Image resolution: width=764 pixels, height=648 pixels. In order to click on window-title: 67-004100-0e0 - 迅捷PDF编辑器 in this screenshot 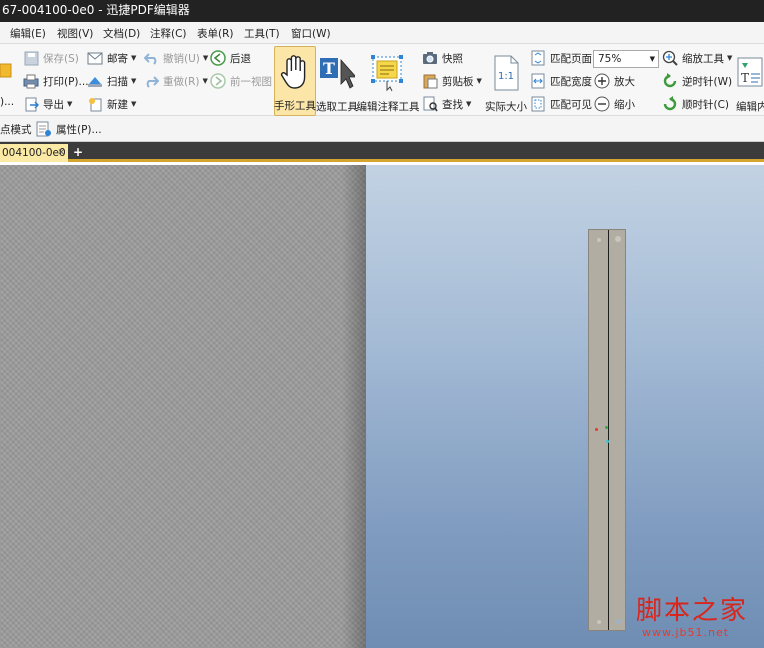, I will do `click(382, 11)`.